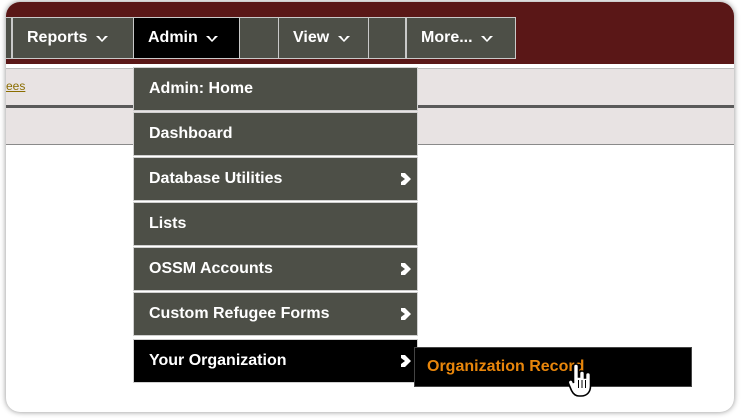 The width and height of the screenshot is (742, 418). What do you see at coordinates (311, 37) in the screenshot?
I see `nav-view-label: View` at bounding box center [311, 37].